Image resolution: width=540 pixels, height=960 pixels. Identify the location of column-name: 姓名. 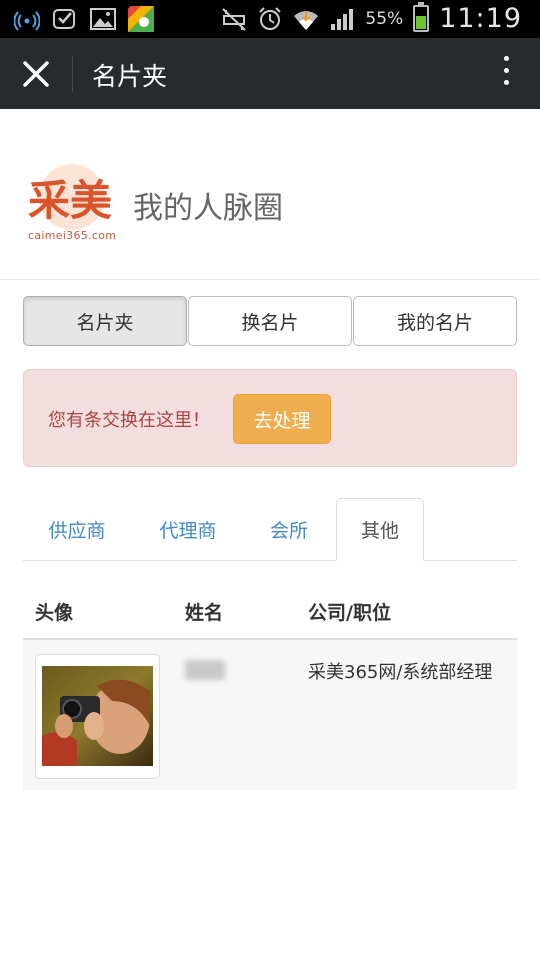
(204, 613).